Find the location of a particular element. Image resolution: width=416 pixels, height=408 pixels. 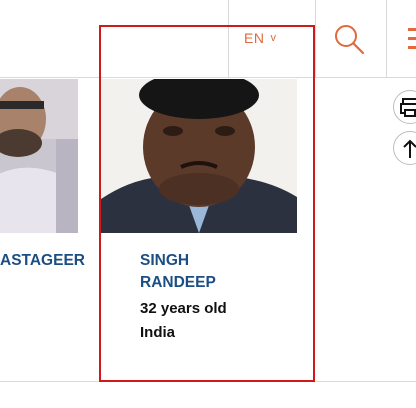

hamburger-menu-icon is located at coordinates (412, 39).